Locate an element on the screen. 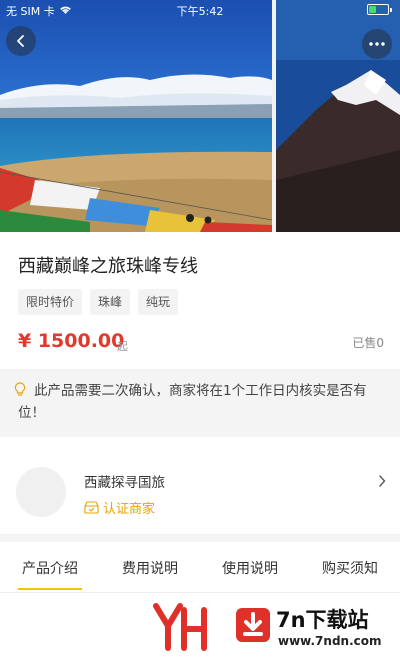  section-divider is located at coordinates (200, 538).